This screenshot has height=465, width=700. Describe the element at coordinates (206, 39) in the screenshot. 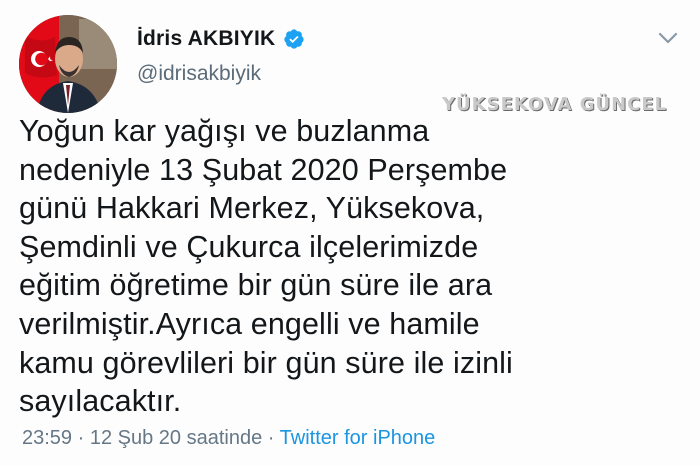

I see `author-display-name: İdris AKBIYIK` at that location.